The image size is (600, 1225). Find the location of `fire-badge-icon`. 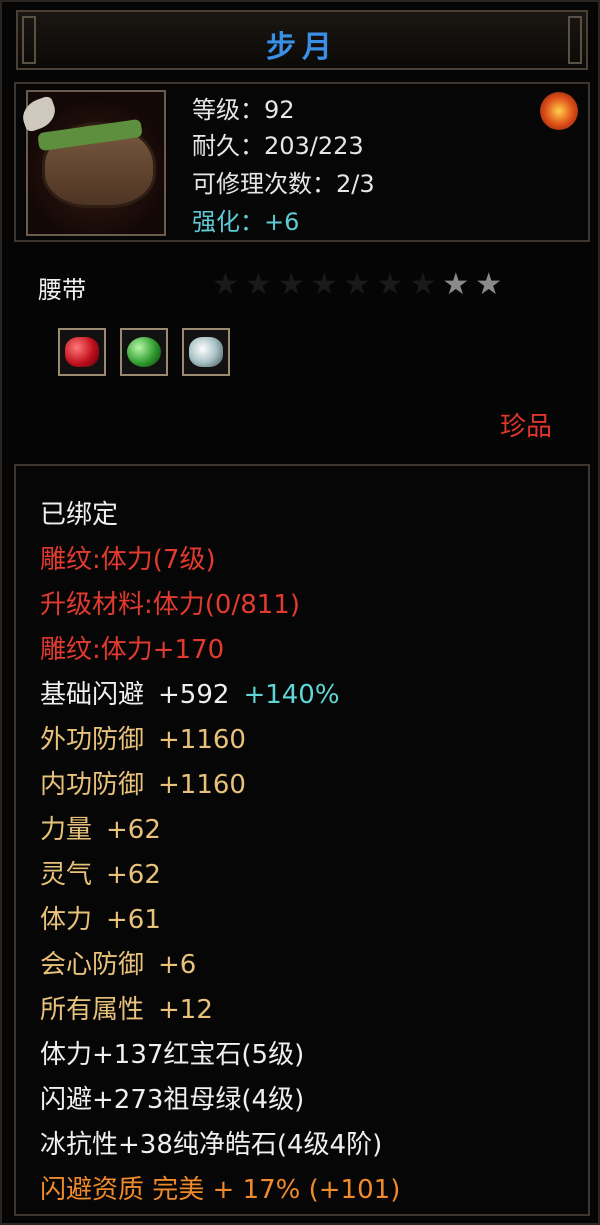

fire-badge-icon is located at coordinates (559, 111).